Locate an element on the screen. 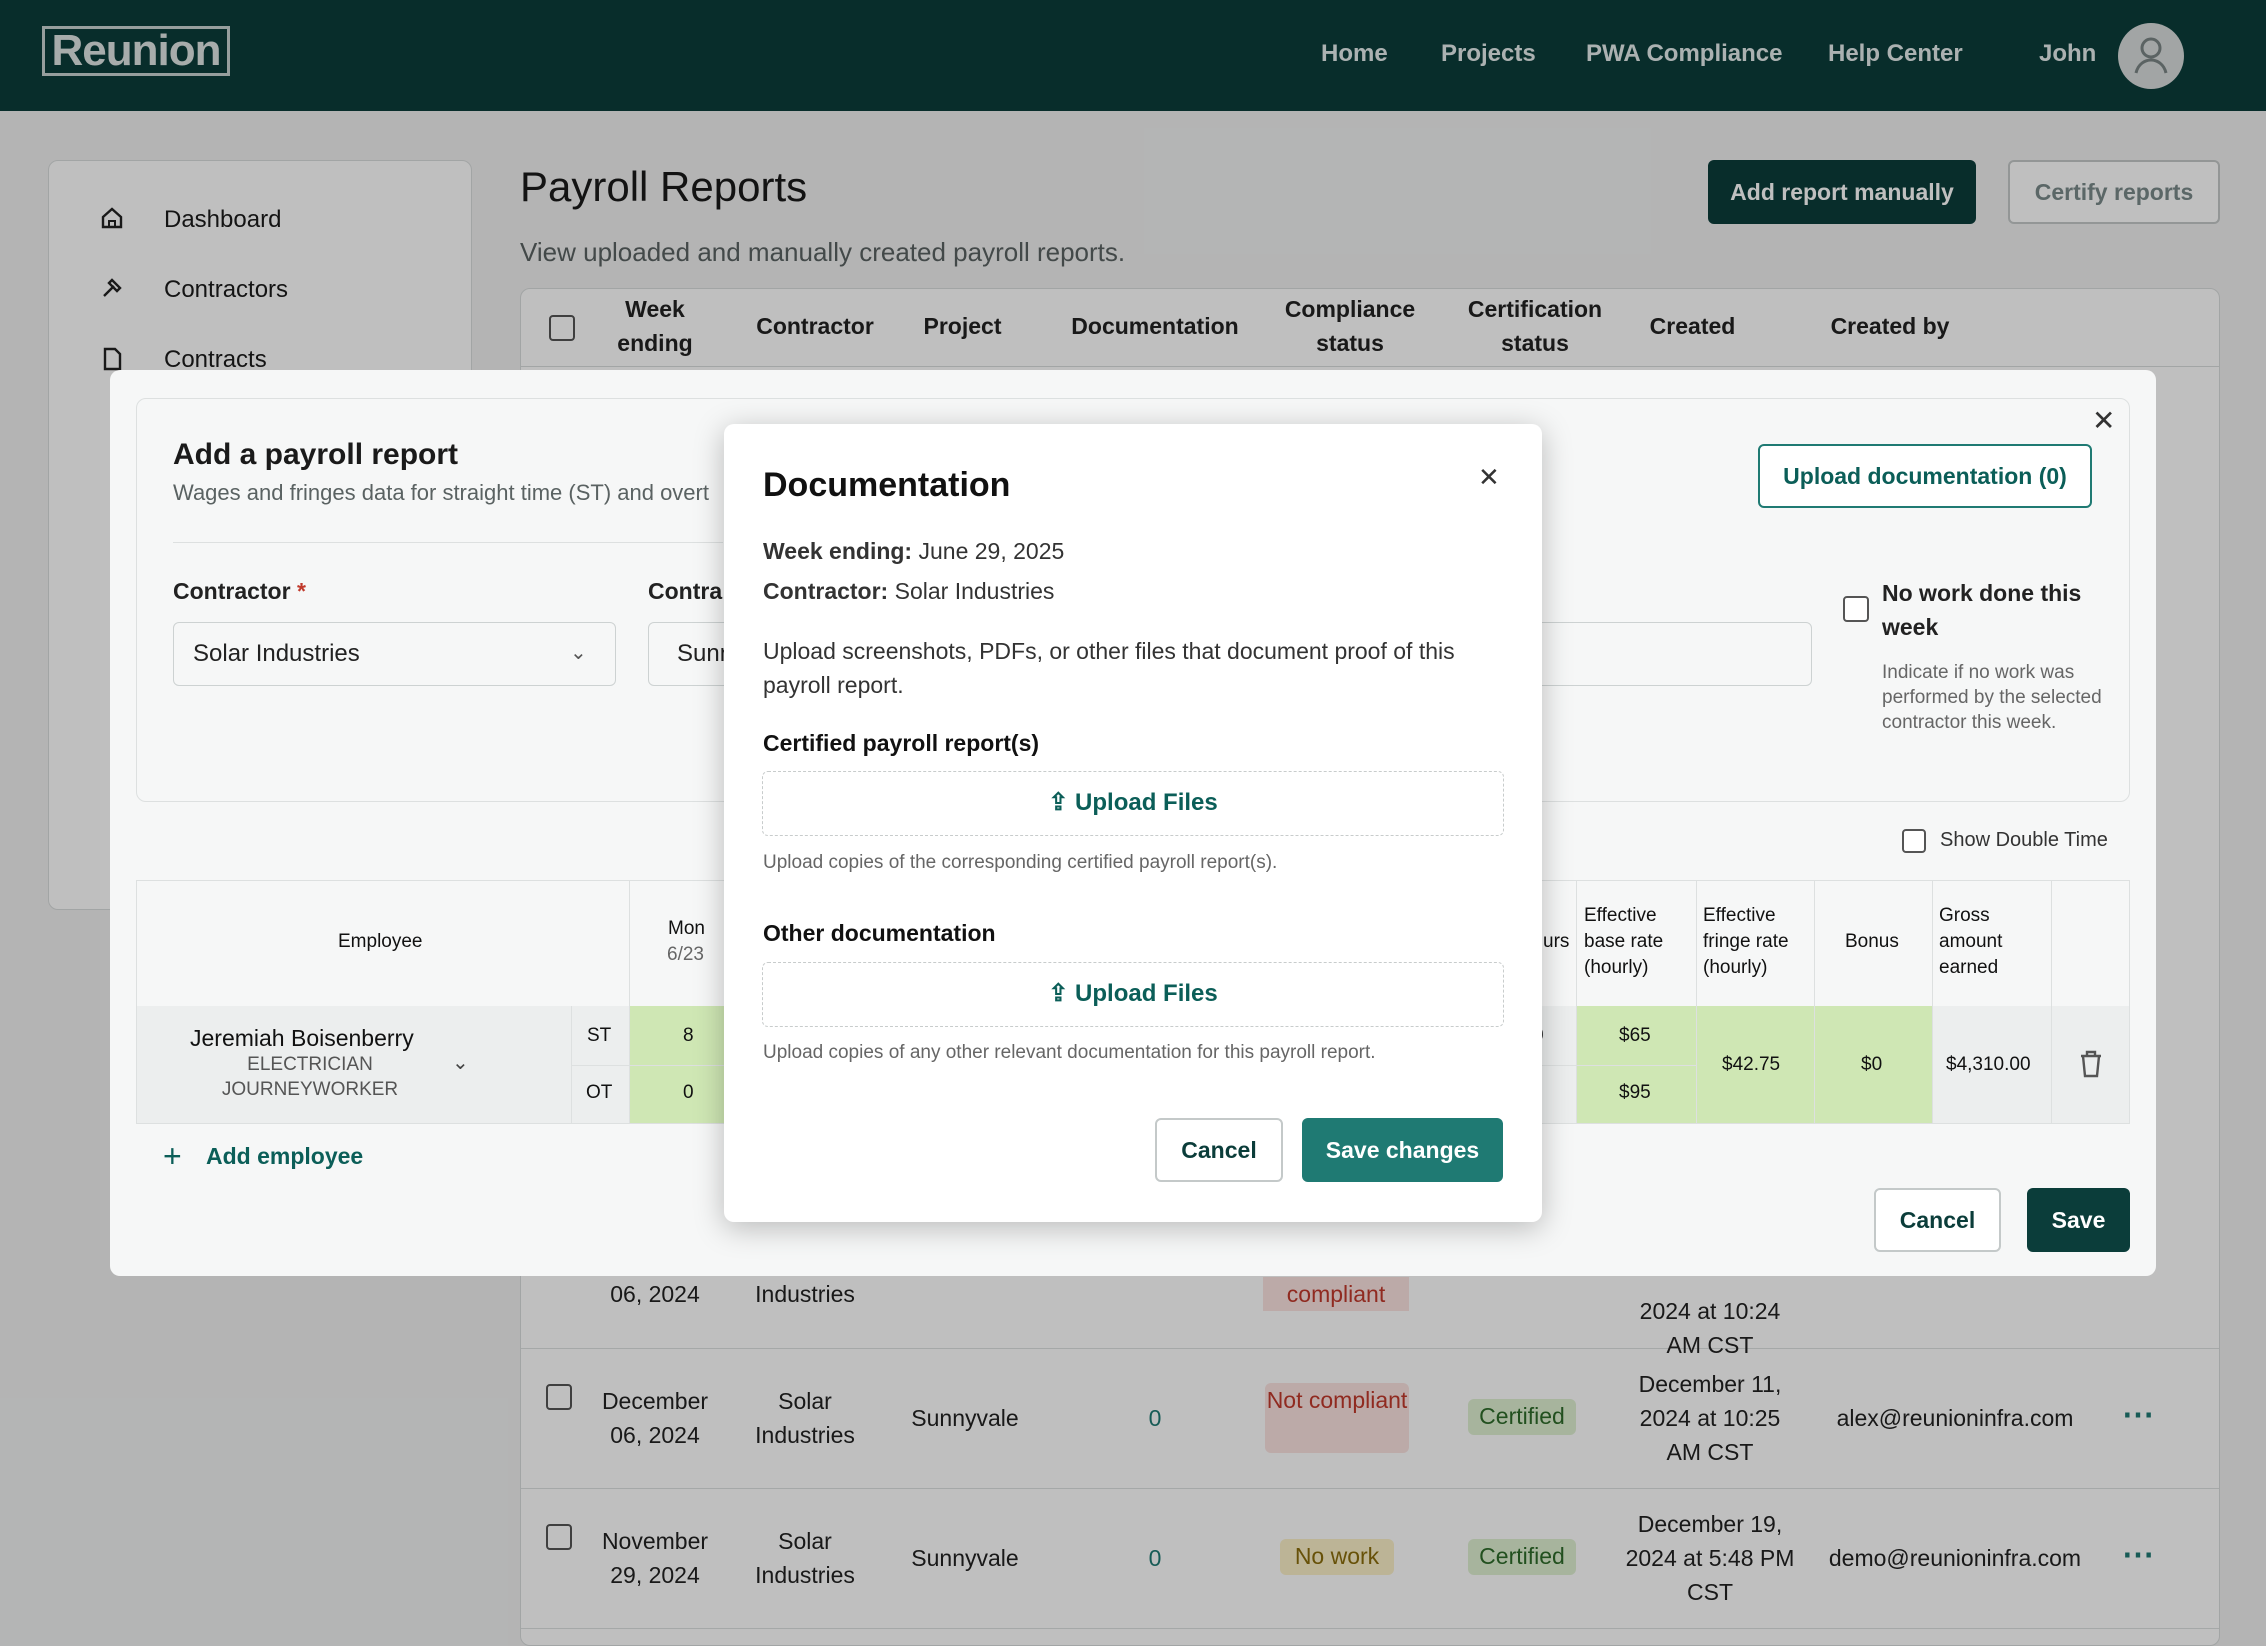  save-changes-button: Save changes is located at coordinates (1402, 1150).